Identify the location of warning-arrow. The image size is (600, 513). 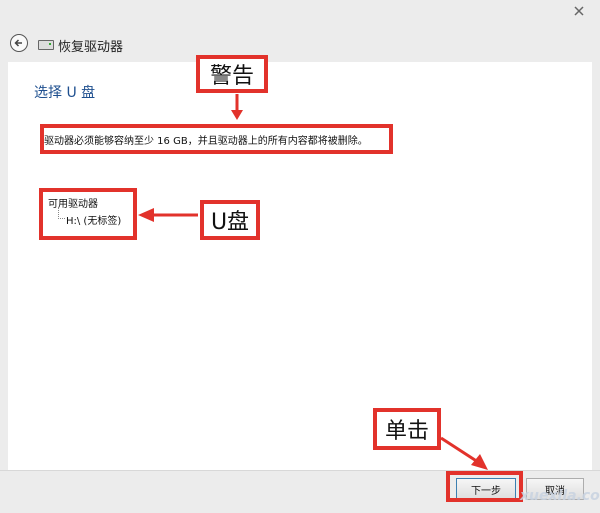
(237, 107).